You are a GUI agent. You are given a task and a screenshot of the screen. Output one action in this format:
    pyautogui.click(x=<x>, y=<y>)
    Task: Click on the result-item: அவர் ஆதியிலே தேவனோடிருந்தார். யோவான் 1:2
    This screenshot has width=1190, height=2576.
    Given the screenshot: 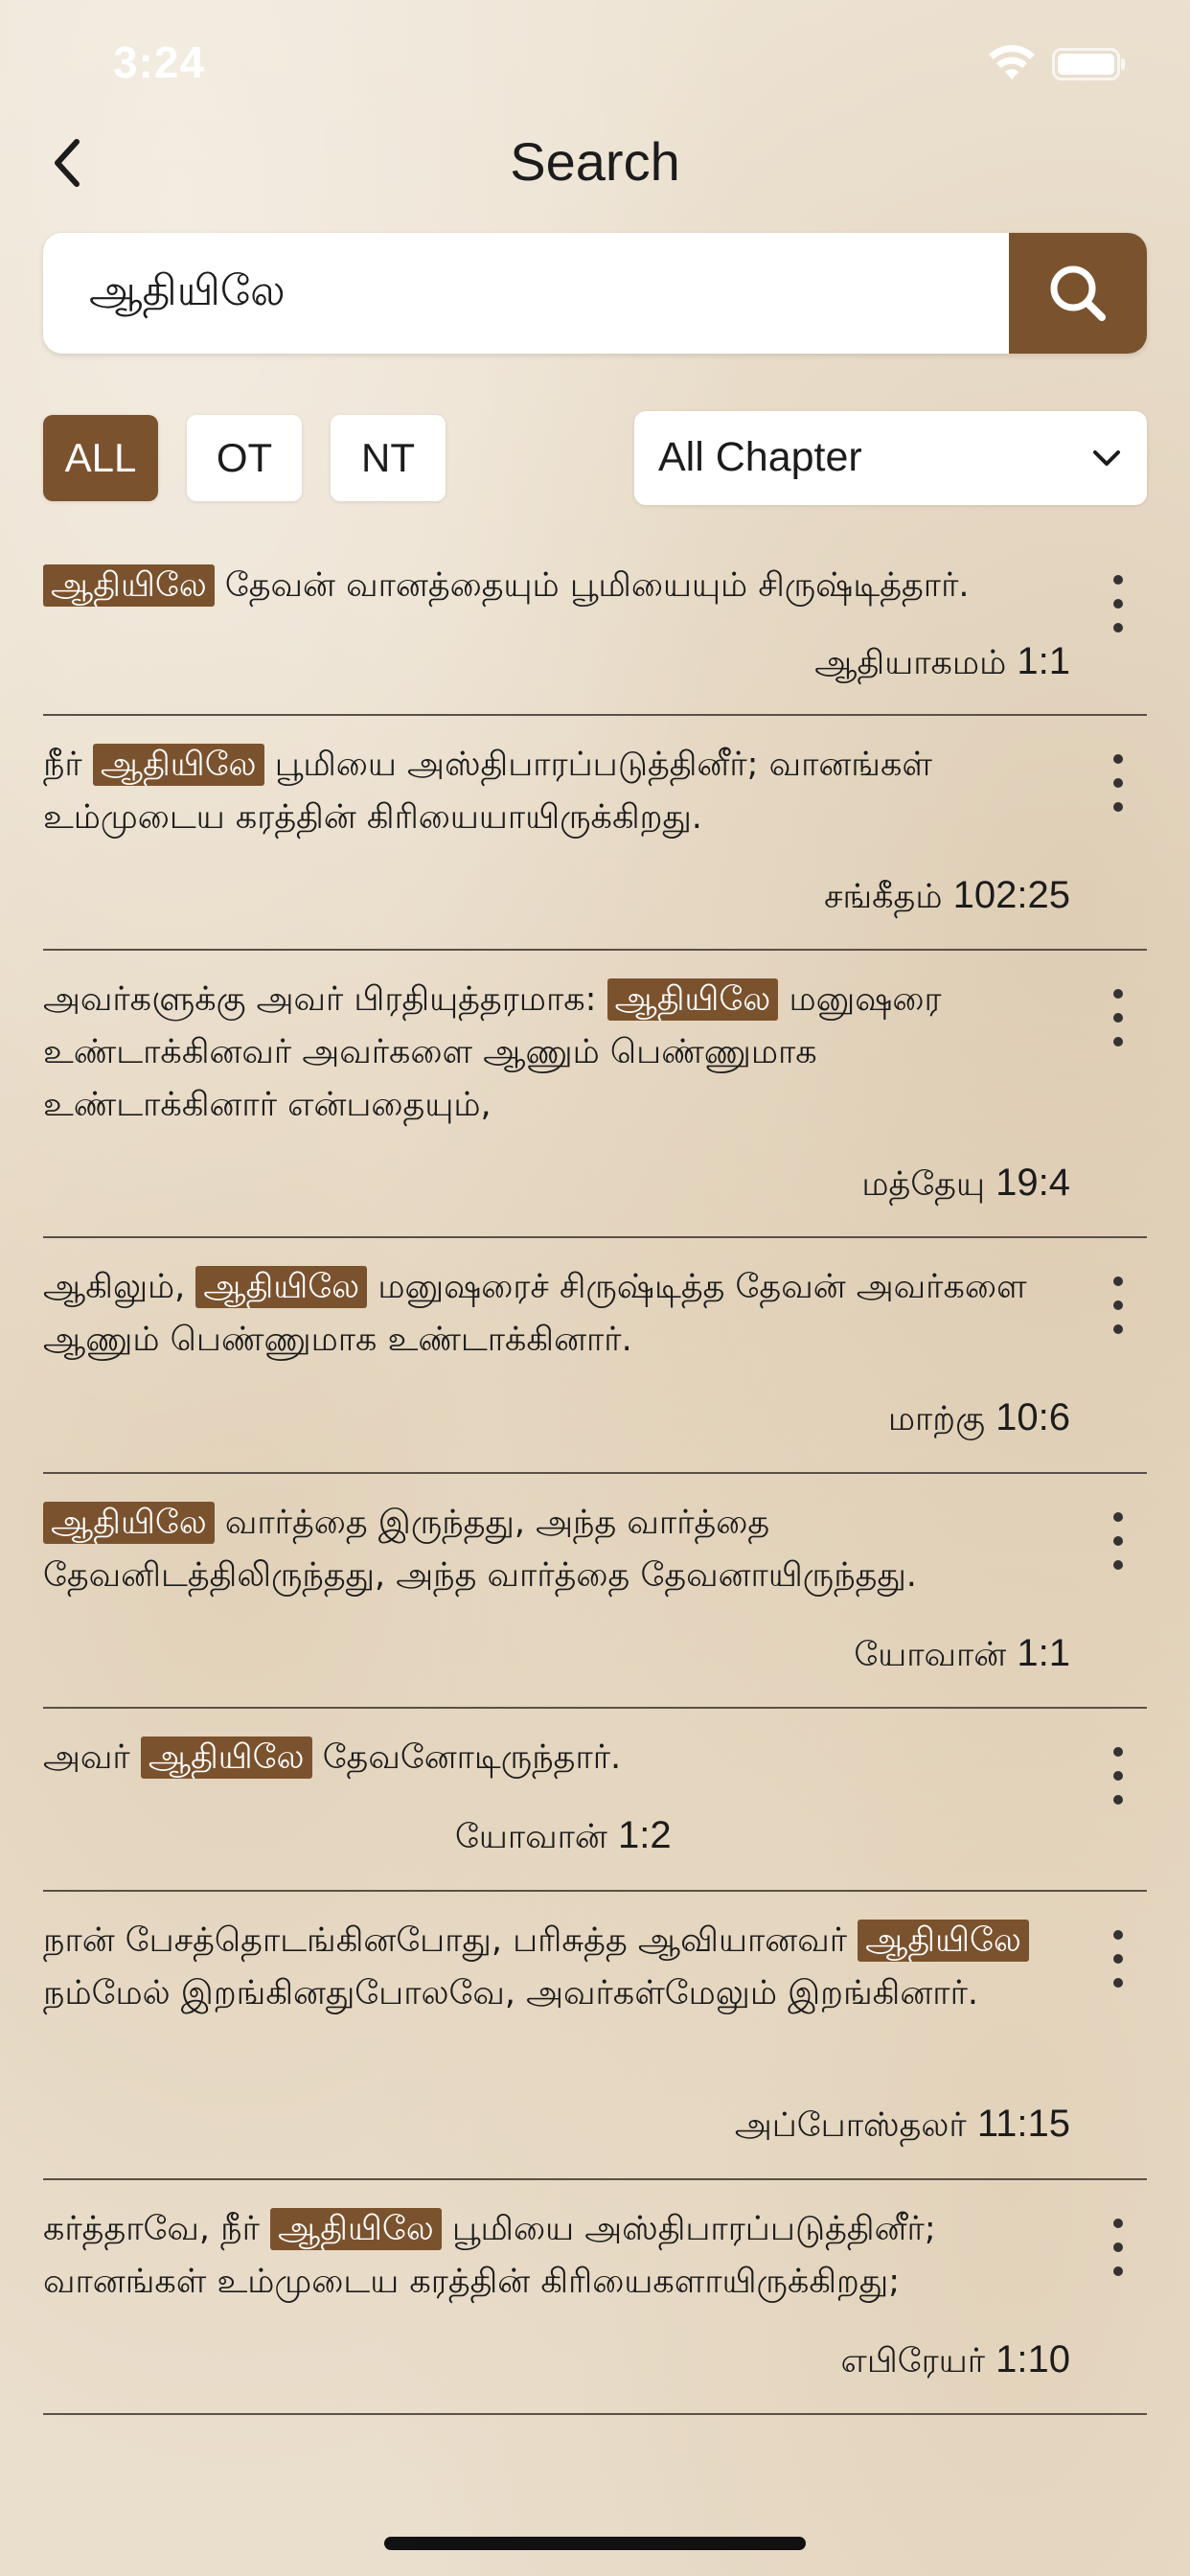 What is the action you would take?
    pyautogui.click(x=595, y=1800)
    